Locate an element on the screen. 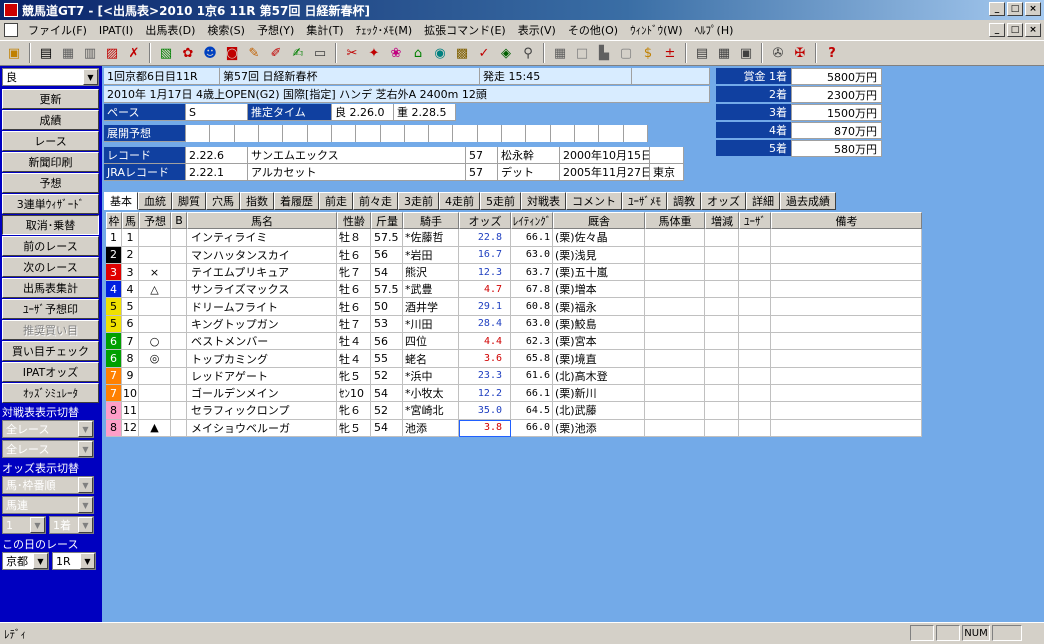 The width and height of the screenshot is (1044, 644). horse-red-icon: ✂ is located at coordinates (352, 53).